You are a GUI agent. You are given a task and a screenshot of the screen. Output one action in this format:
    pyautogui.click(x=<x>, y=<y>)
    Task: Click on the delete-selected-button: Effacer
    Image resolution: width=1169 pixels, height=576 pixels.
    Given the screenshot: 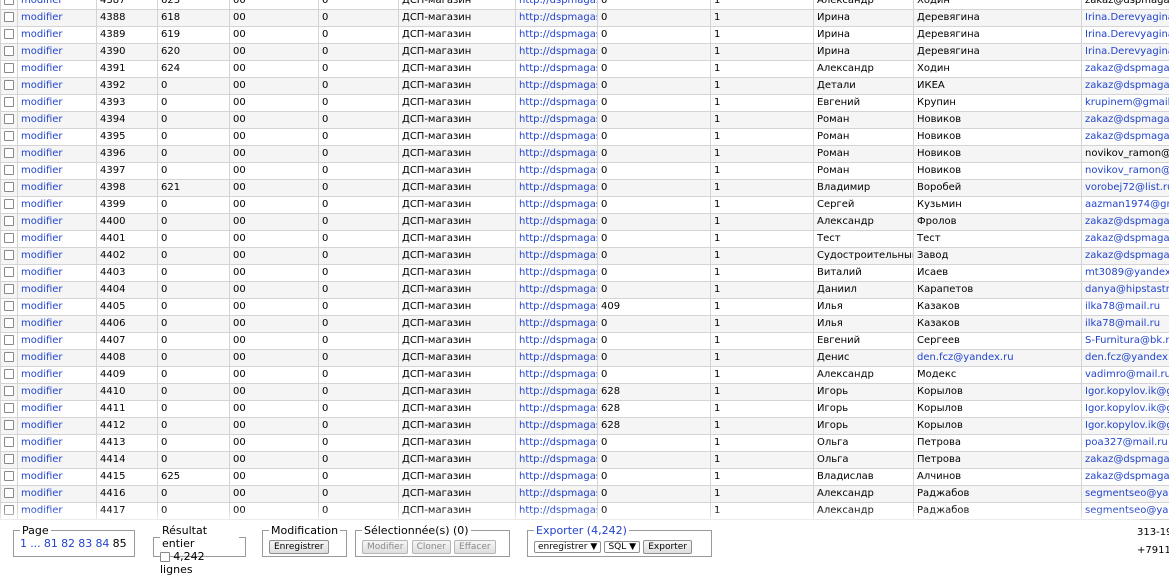 What is the action you would take?
    pyautogui.click(x=475, y=547)
    